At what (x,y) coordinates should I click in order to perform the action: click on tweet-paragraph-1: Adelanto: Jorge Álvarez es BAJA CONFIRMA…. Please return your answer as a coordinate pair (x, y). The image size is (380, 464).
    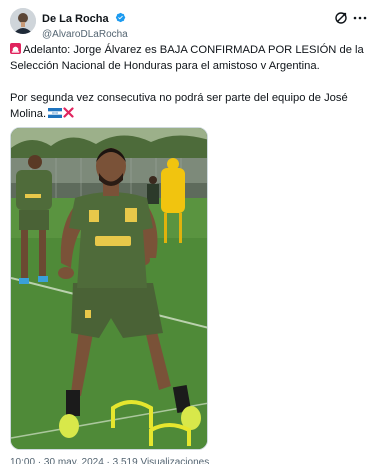
    Looking at the image, I should click on (188, 58).